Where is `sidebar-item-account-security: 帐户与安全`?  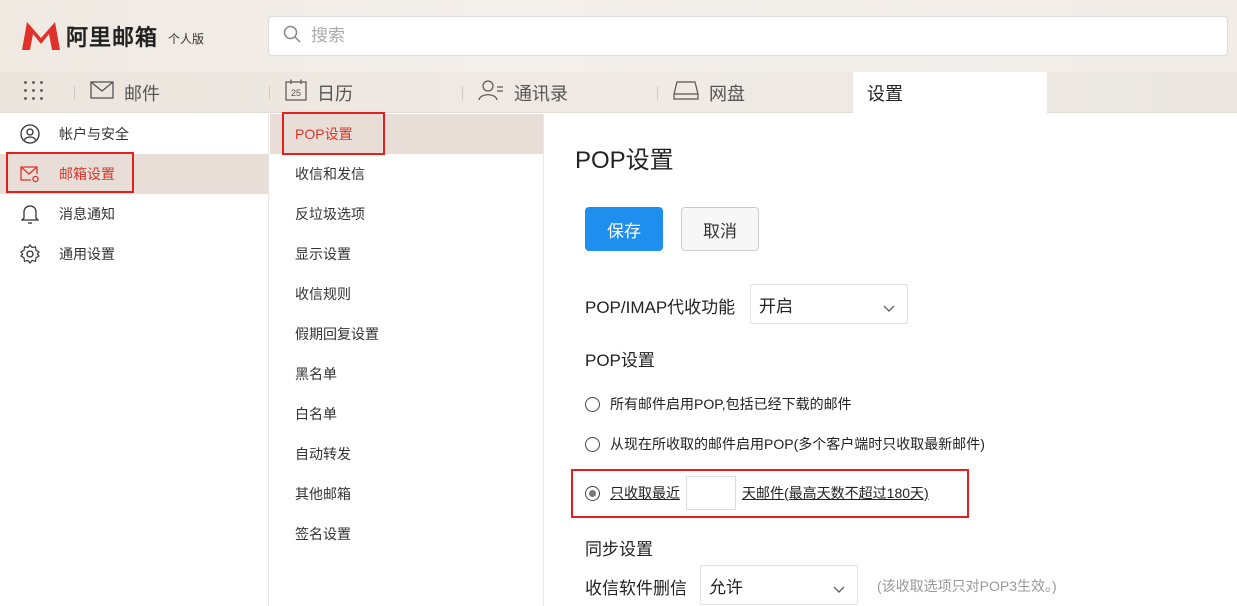
sidebar-item-account-security: 帐户与安全 is located at coordinates (134, 134).